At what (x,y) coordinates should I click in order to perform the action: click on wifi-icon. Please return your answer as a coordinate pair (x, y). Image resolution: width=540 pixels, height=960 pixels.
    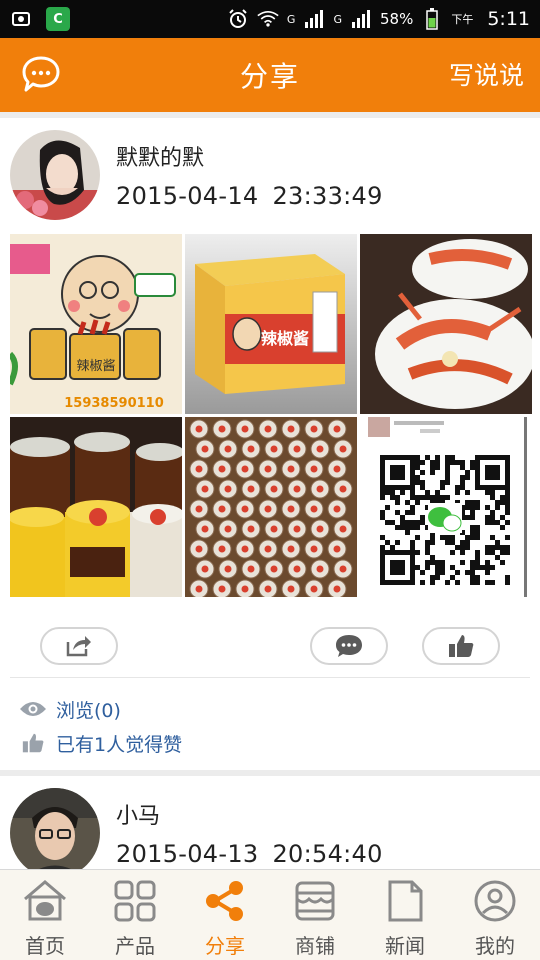
    Looking at the image, I should click on (268, 19).